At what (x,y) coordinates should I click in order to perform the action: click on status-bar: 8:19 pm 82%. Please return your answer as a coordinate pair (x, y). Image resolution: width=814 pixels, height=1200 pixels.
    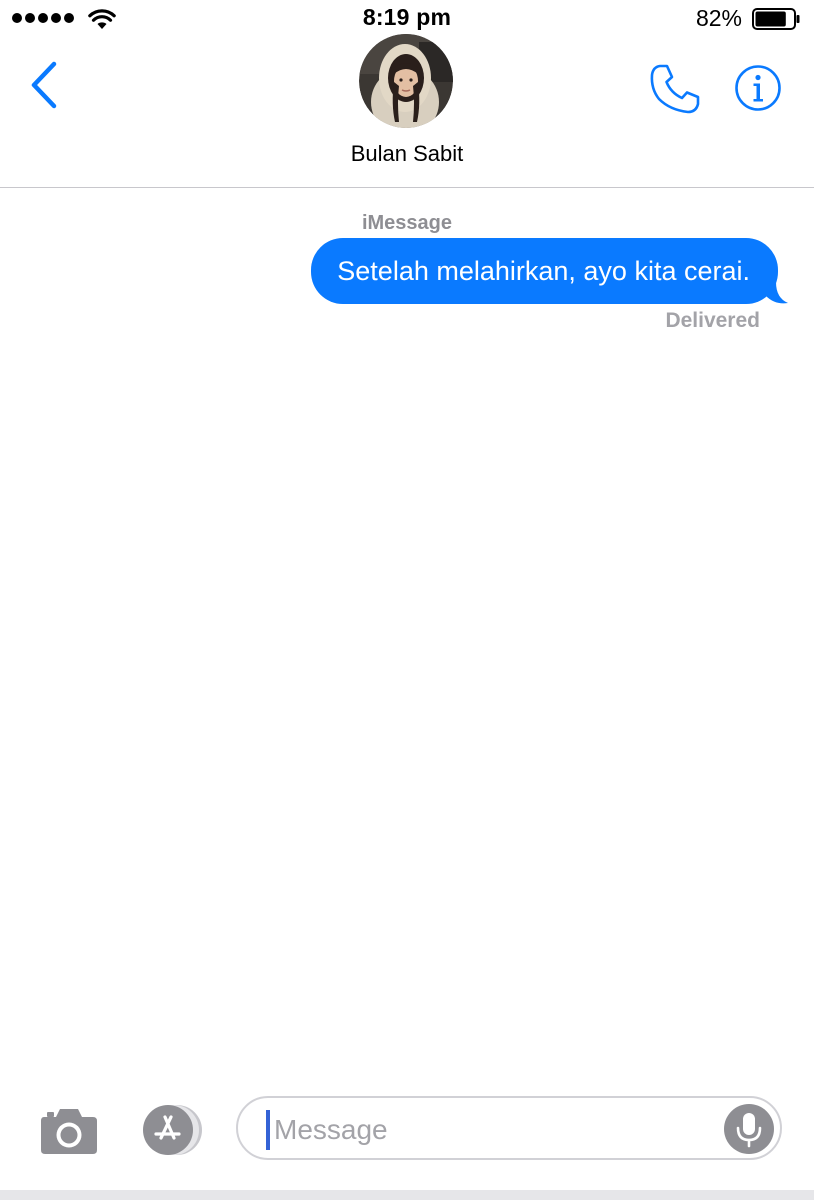
    Looking at the image, I should click on (407, 19).